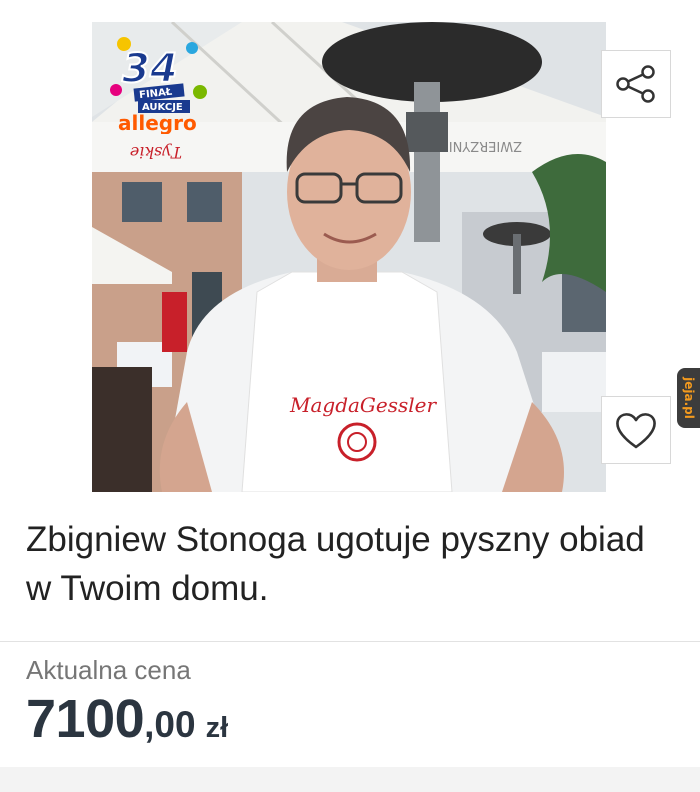  Describe the element at coordinates (85, 719) in the screenshot. I see `price-integer: 7100` at that location.